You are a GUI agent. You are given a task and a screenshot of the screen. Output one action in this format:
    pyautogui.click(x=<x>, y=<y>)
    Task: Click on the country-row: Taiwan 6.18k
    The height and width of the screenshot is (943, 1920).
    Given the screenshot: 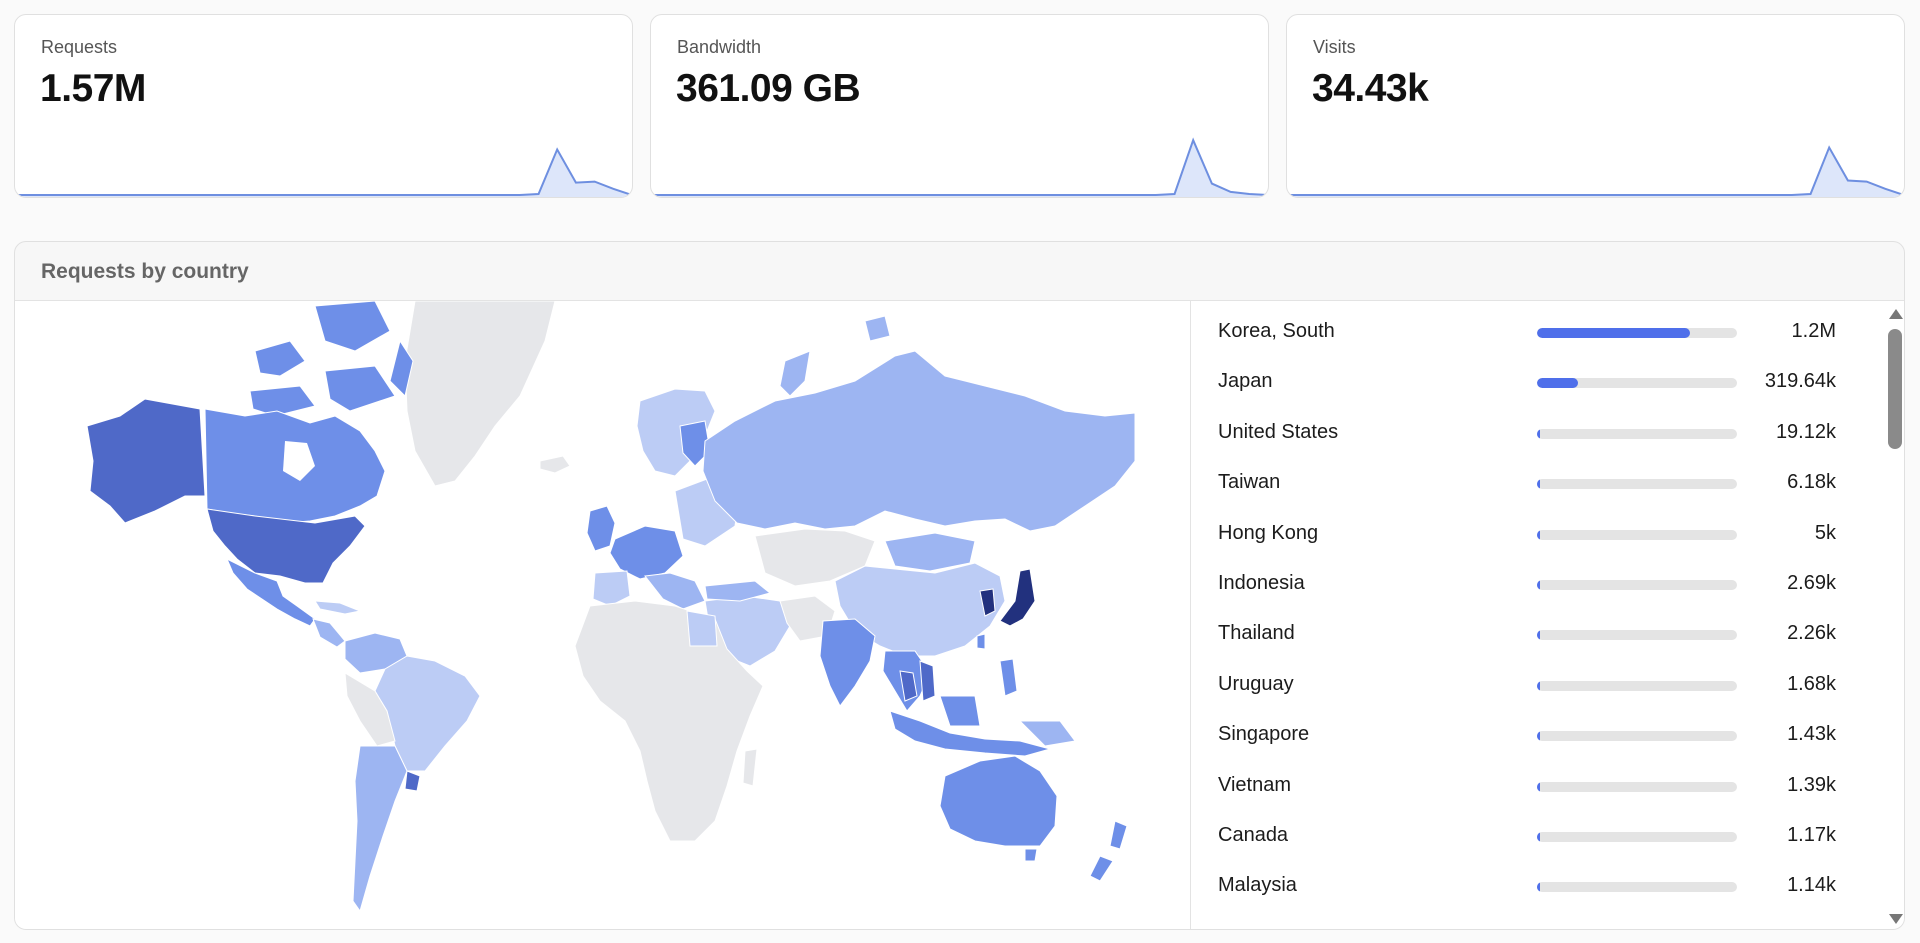 What is the action you would take?
    pyautogui.click(x=1532, y=483)
    